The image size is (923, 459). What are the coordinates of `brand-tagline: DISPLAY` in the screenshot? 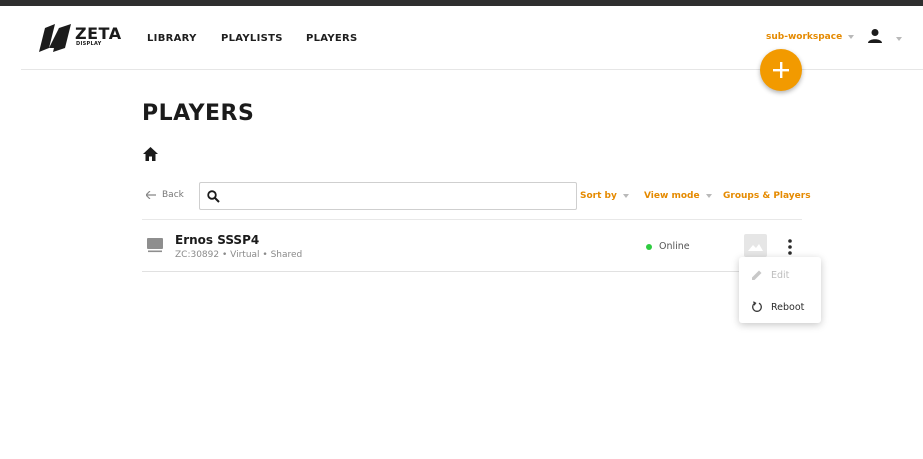 It's located at (89, 44).